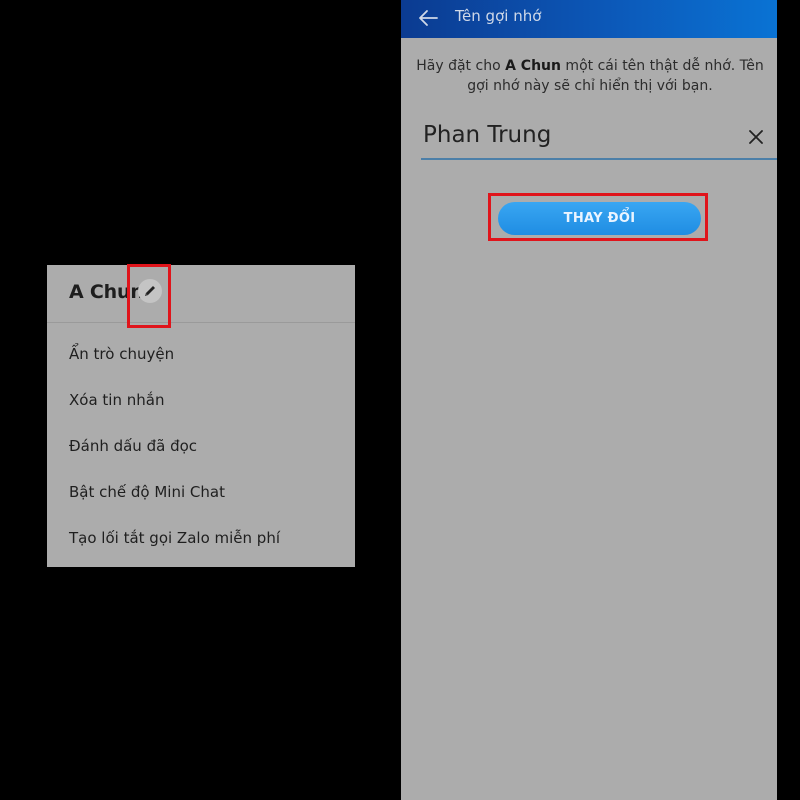  I want to click on menu-item-hide-chat: Ẩn trò chuyện, so click(121, 354).